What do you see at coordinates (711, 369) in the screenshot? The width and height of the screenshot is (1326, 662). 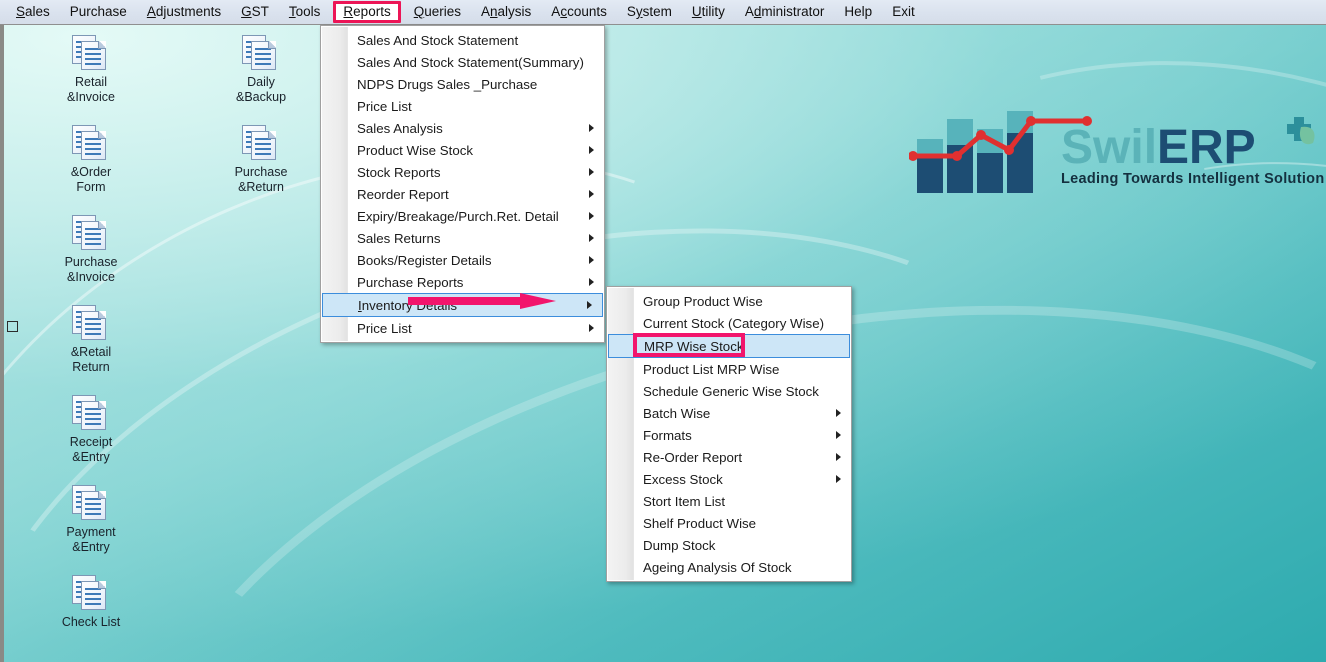 I see `menu-item-label: Product List MRP Wise` at bounding box center [711, 369].